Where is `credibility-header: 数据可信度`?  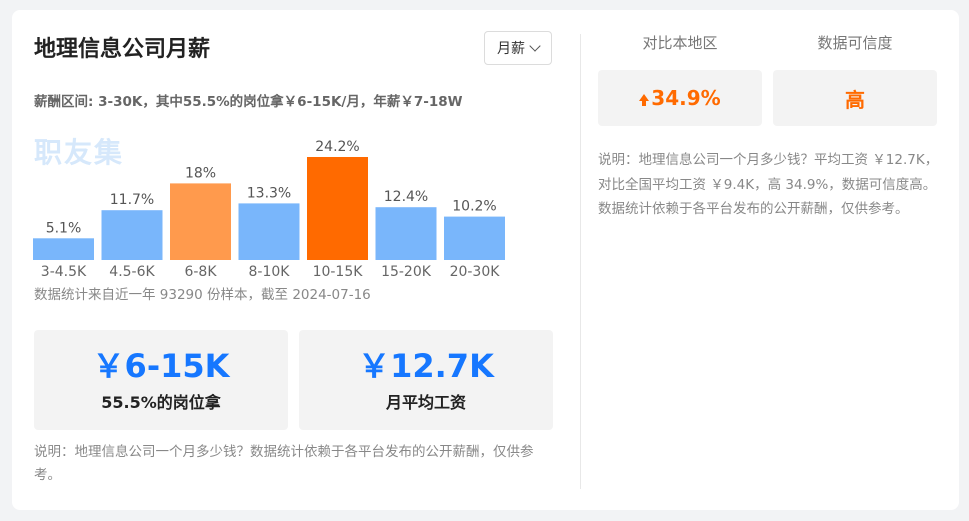 credibility-header: 数据可信度 is located at coordinates (855, 43).